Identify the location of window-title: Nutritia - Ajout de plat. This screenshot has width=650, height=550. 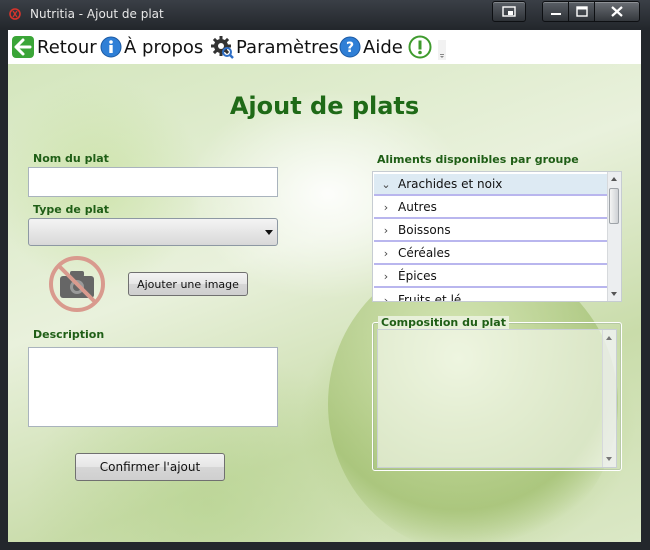
(97, 14).